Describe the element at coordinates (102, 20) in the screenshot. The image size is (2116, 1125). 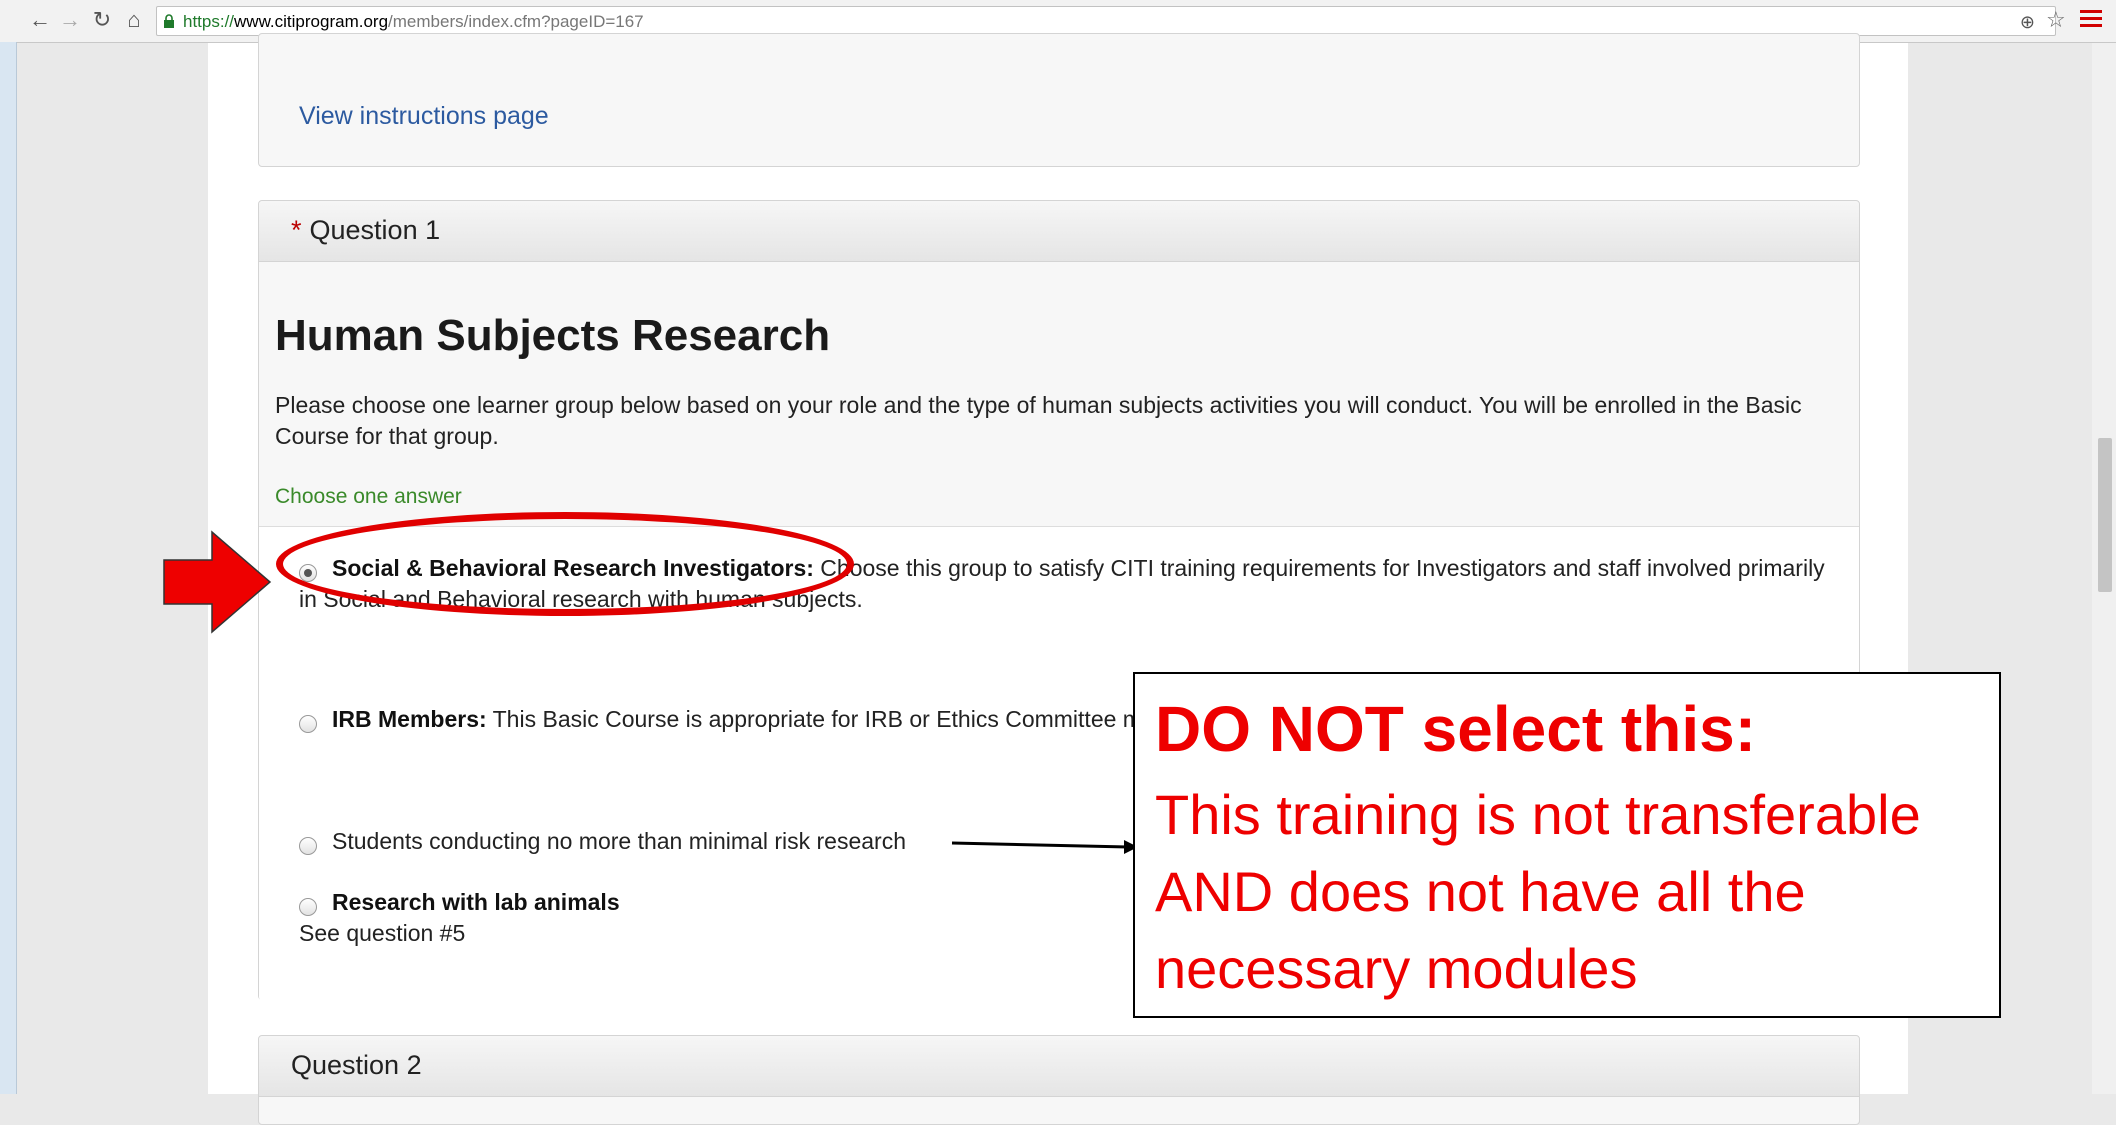
I see `reload-icon: ↻` at that location.